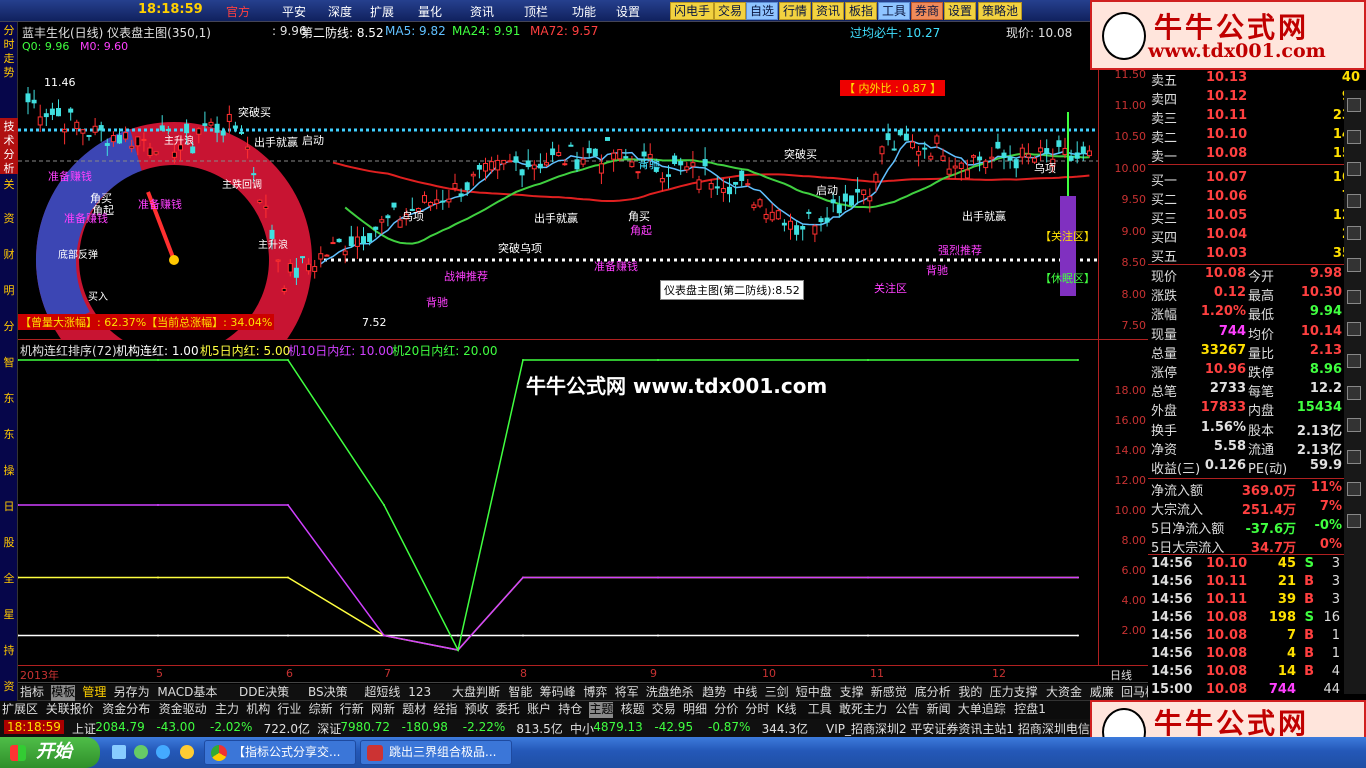  I want to click on function-tab: 账户, so click(539, 710).